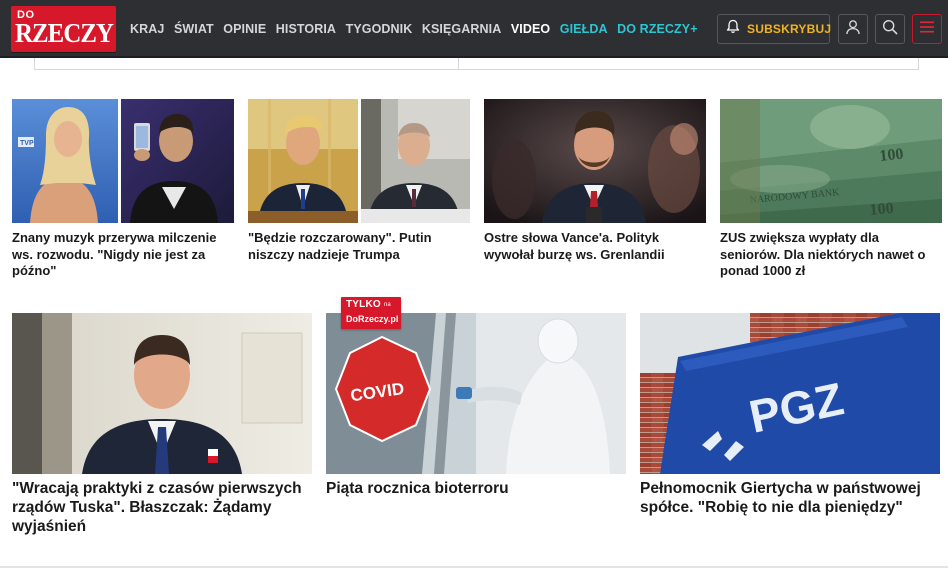 The height and width of the screenshot is (568, 948). Describe the element at coordinates (831, 161) in the screenshot. I see `article-image: 100 NARODOWY BANK 100` at that location.